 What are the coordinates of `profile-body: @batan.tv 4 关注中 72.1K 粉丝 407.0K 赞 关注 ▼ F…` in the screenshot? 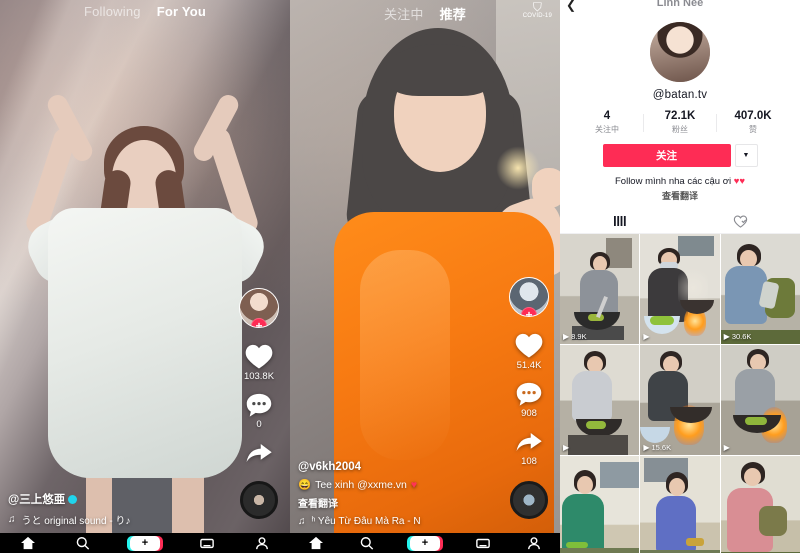 It's located at (680, 124).